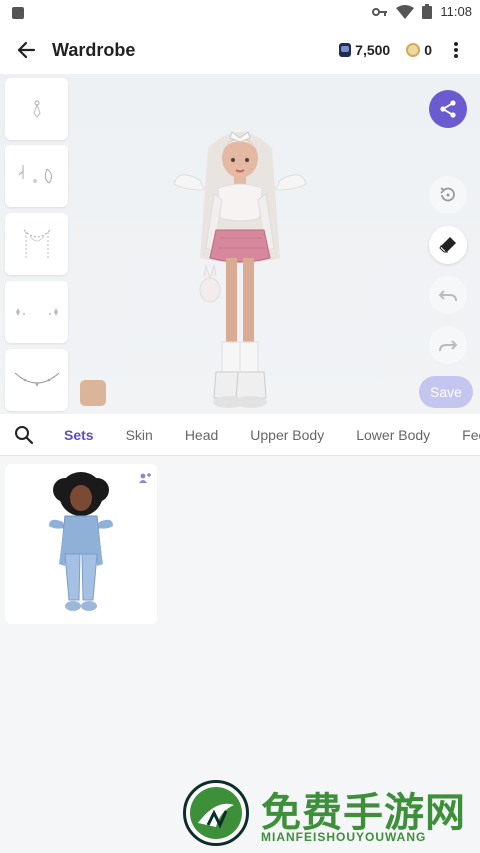 The width and height of the screenshot is (480, 853). What do you see at coordinates (427, 11) in the screenshot?
I see `battery-icon` at bounding box center [427, 11].